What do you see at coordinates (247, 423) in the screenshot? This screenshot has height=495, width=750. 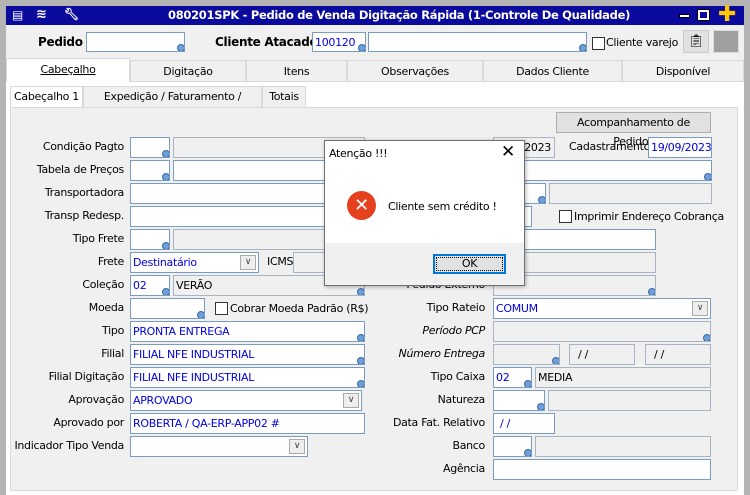 I see `aprovado-por-input: ROBERTA / QA-ERP-APP02 #` at bounding box center [247, 423].